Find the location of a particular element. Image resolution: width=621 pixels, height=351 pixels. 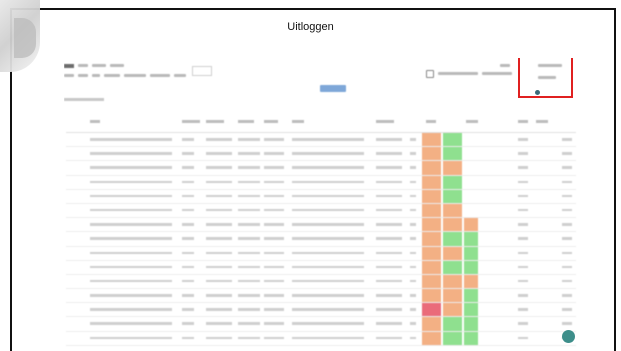

refresh-icon is located at coordinates (430, 74).